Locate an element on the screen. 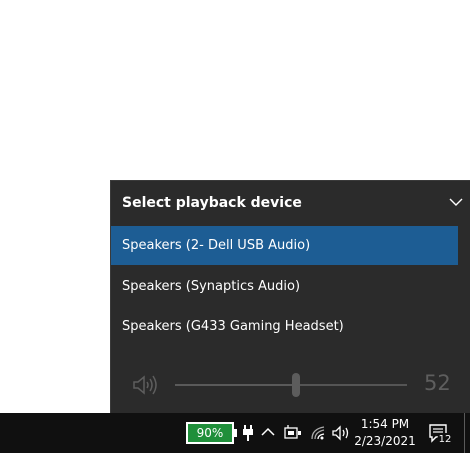  speaker-icon is located at coordinates (145, 385).